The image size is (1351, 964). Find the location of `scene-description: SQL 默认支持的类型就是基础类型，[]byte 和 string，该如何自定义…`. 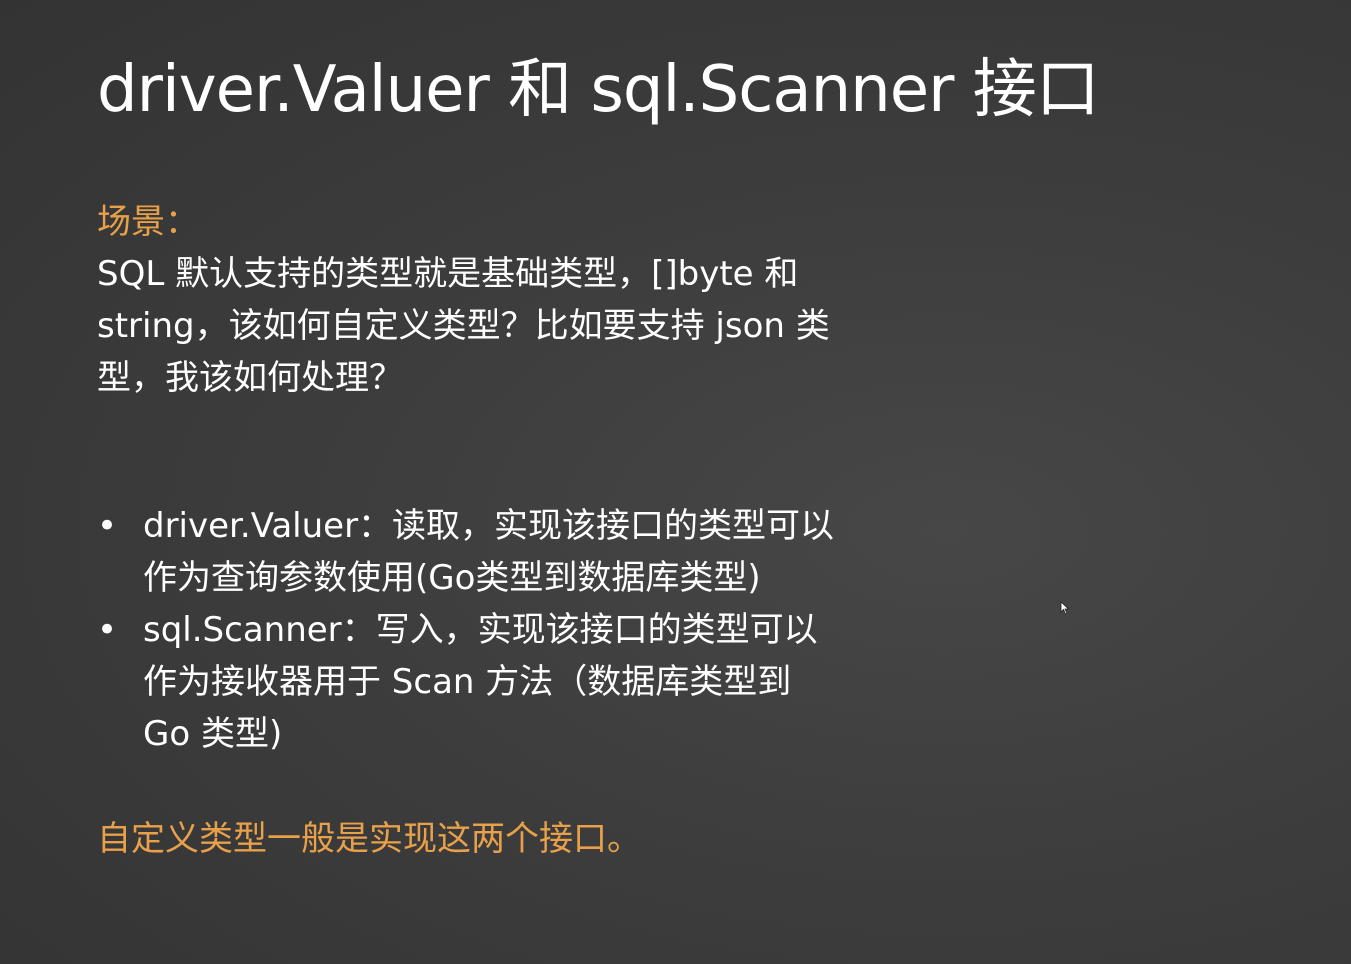

scene-description: SQL 默认支持的类型就是基础类型，[]byte 和 string，该如何自定义… is located at coordinates (497, 326).